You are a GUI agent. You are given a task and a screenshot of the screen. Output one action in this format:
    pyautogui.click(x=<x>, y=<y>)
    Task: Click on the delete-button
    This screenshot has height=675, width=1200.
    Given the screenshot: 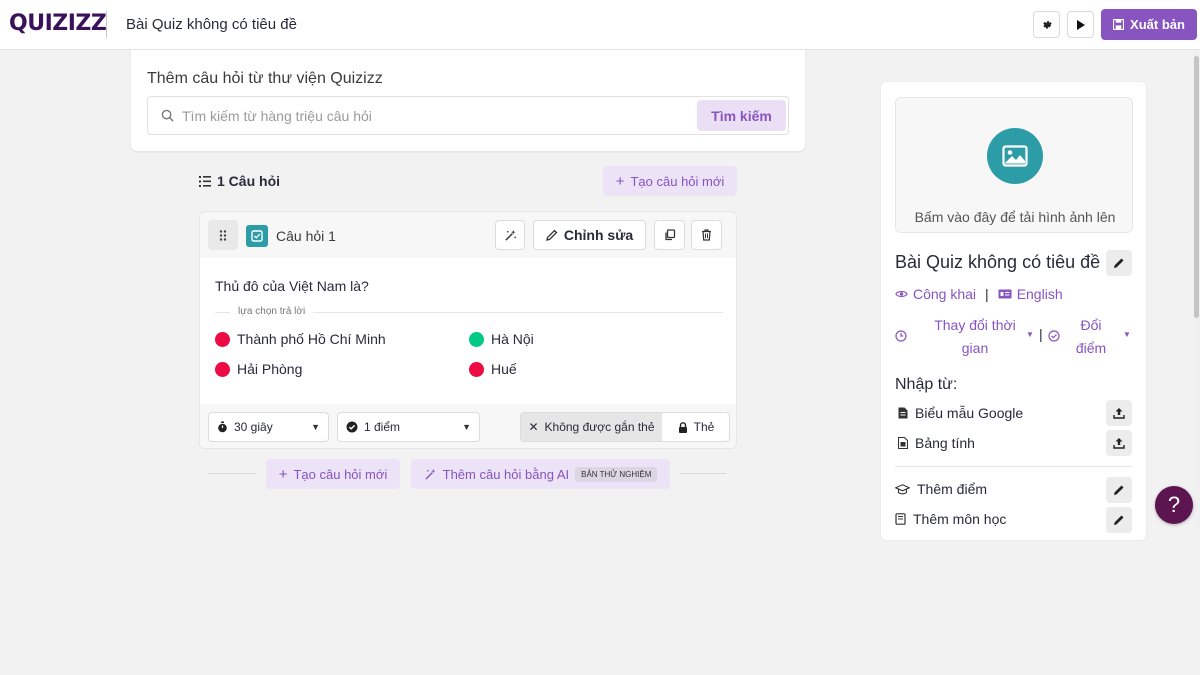 What is the action you would take?
    pyautogui.click(x=706, y=235)
    